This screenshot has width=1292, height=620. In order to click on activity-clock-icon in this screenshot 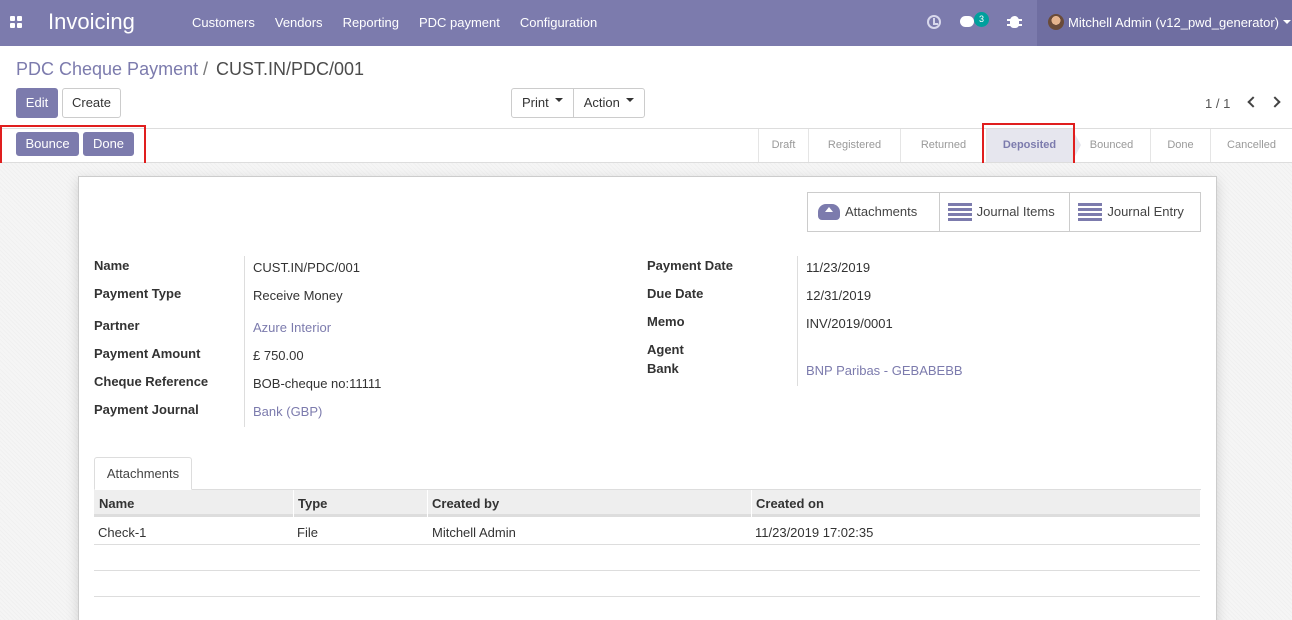, I will do `click(934, 22)`.